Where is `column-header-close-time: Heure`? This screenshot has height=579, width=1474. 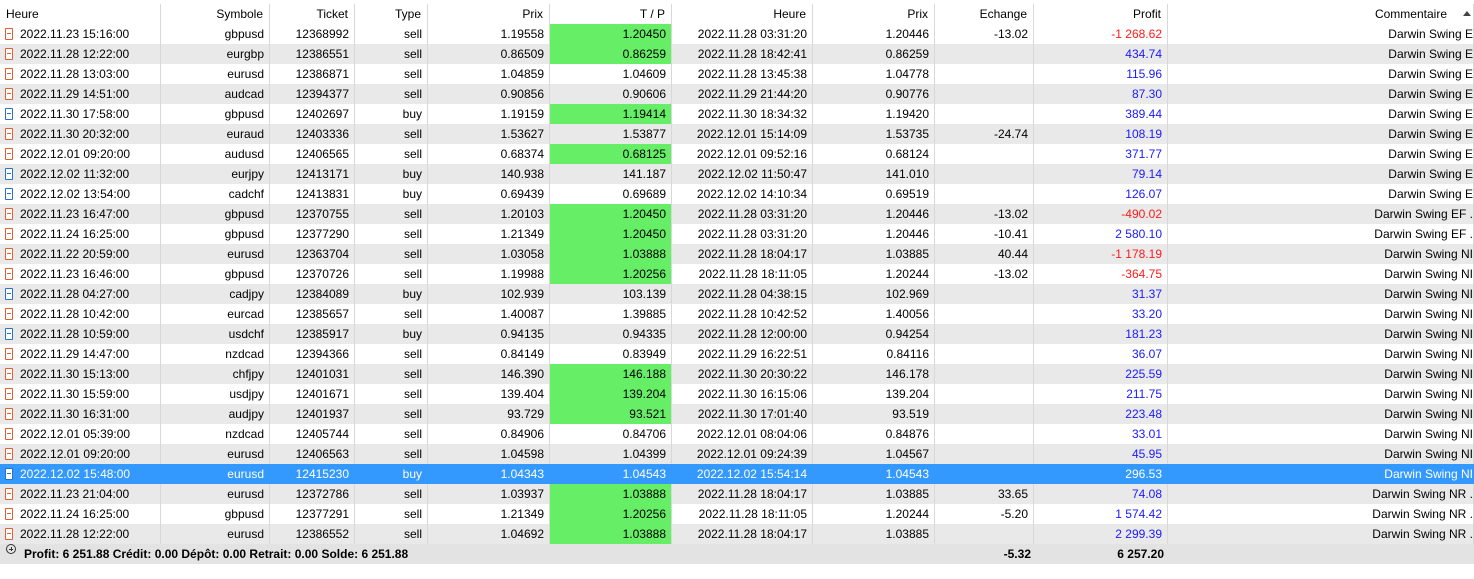 column-header-close-time: Heure is located at coordinates (742, 14).